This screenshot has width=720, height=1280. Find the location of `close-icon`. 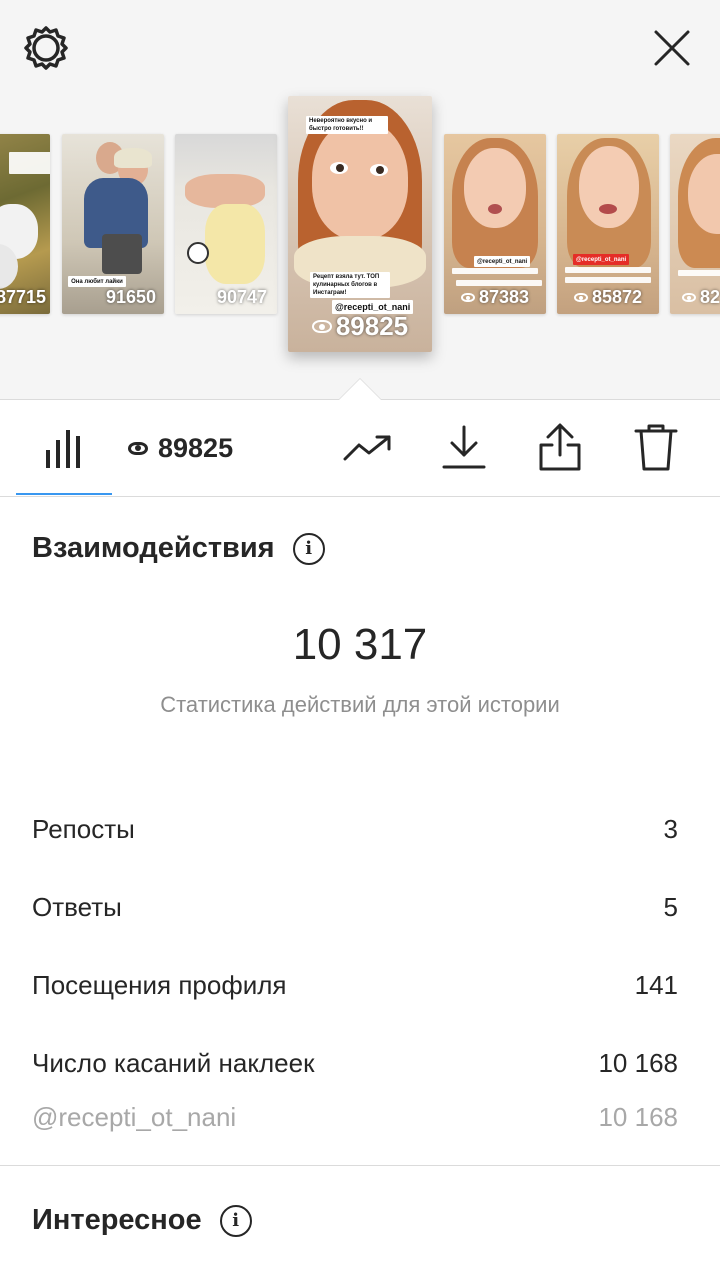

close-icon is located at coordinates (672, 48).